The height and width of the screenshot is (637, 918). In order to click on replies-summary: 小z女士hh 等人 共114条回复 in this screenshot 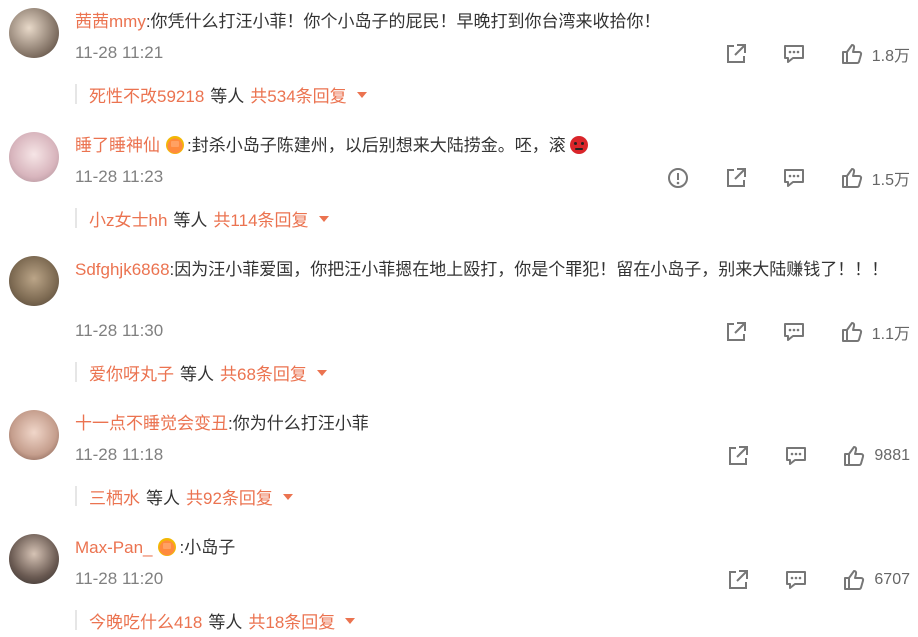, I will do `click(202, 218)`.